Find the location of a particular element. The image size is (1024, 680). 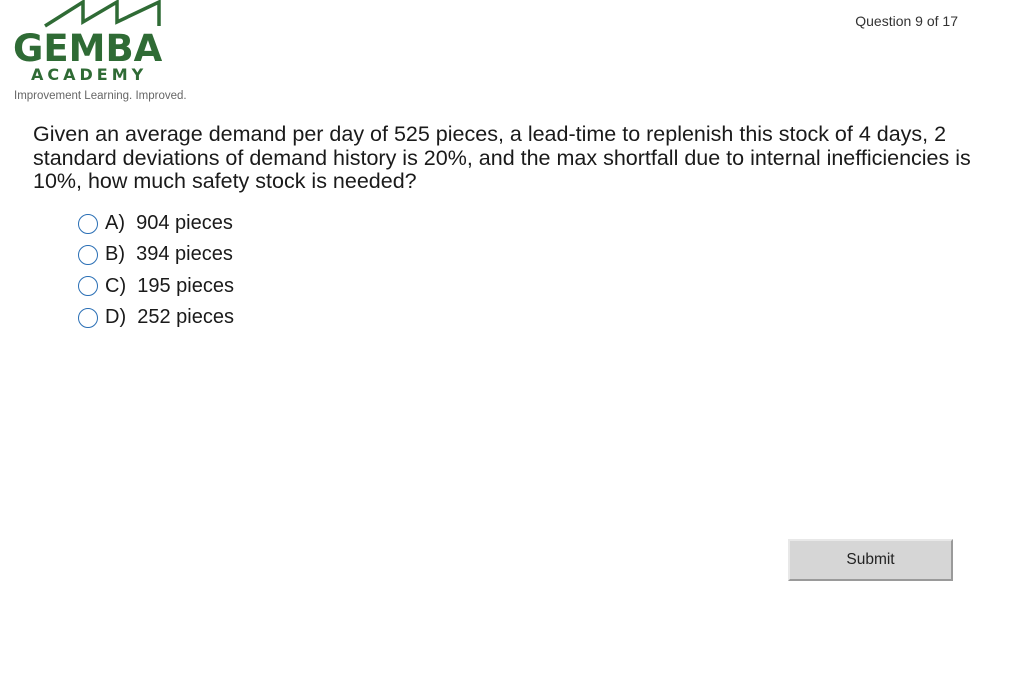

answer-option-d: D) 252 pieces is located at coordinates (156, 317).